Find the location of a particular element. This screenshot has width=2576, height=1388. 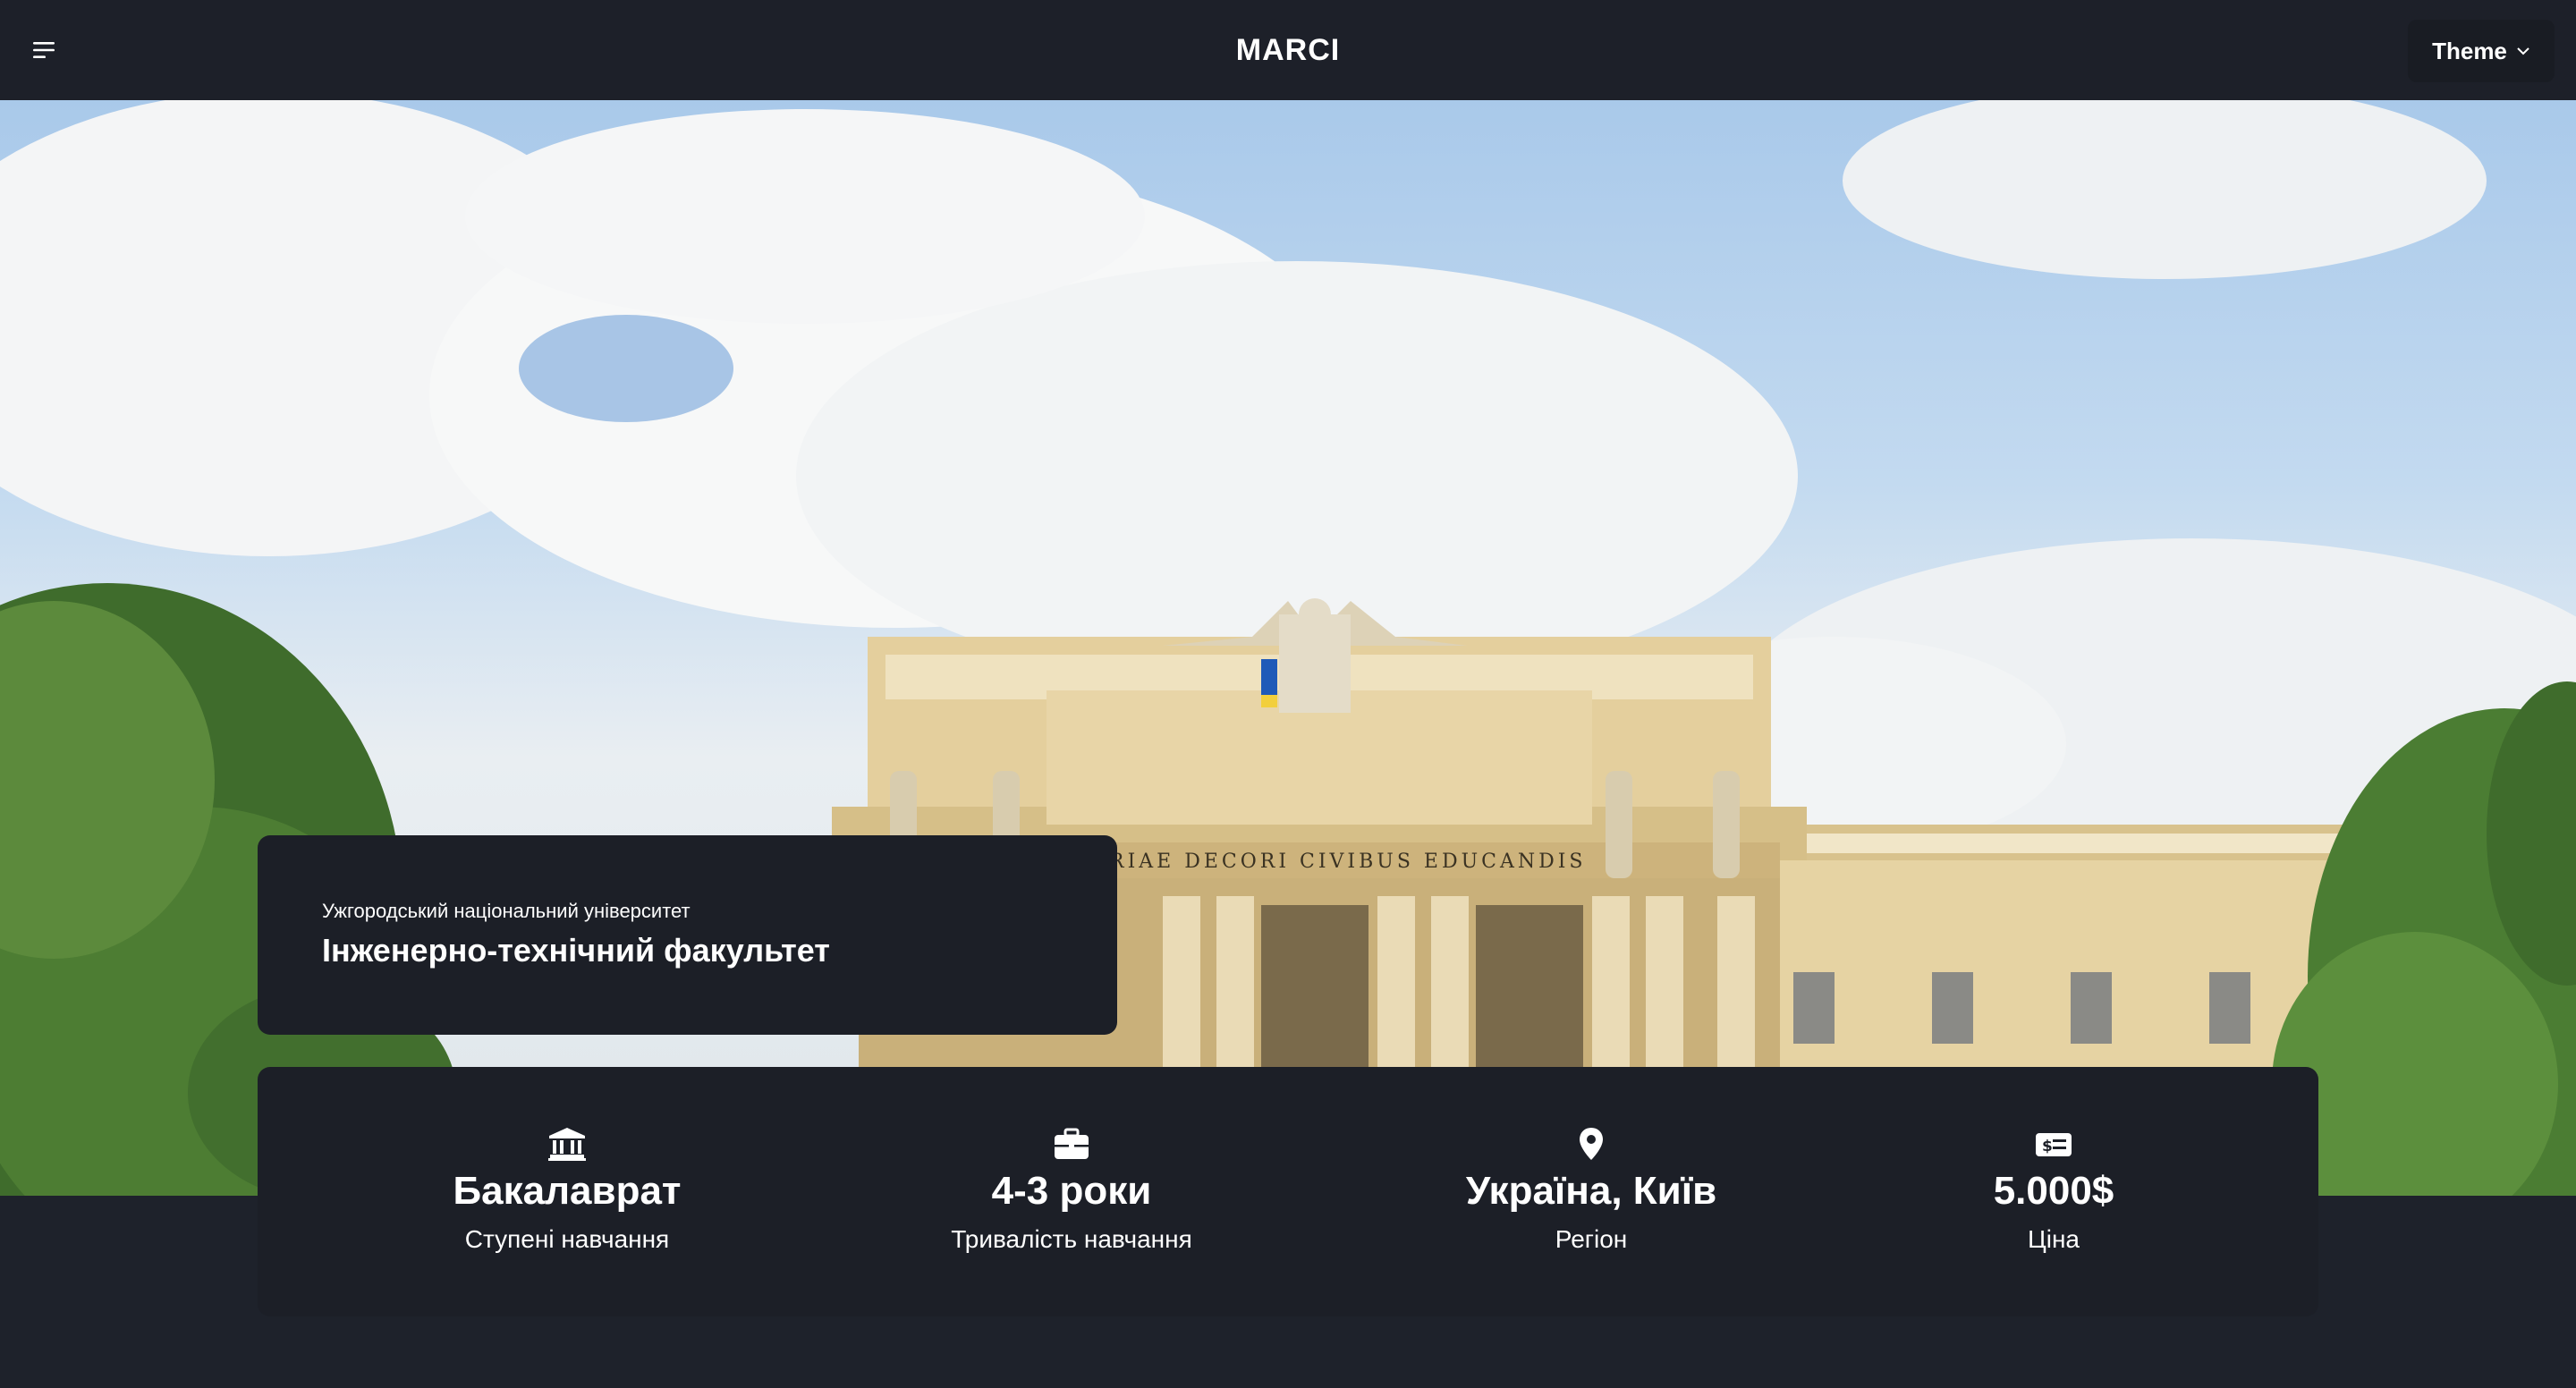

top-navbar: MARCI Theme is located at coordinates (1288, 50).